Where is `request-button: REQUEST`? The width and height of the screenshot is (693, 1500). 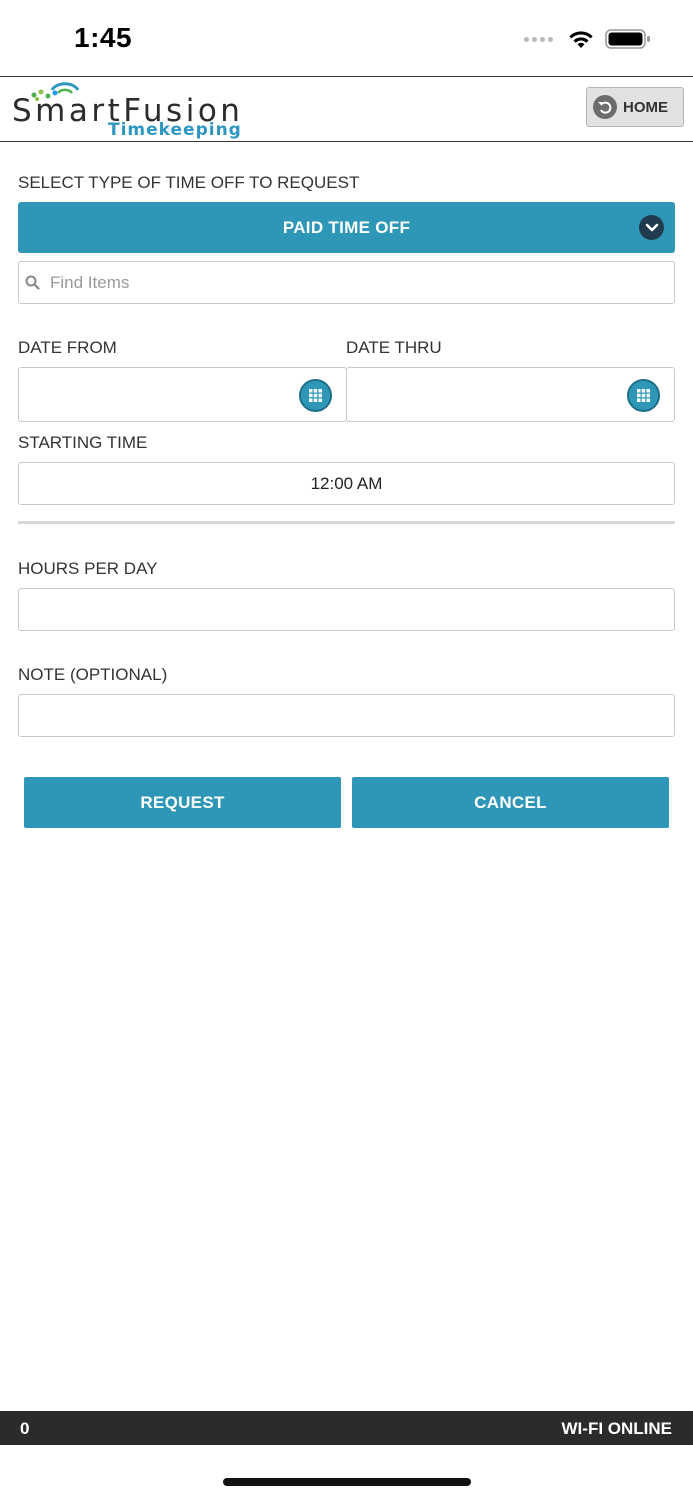
request-button: REQUEST is located at coordinates (182, 802).